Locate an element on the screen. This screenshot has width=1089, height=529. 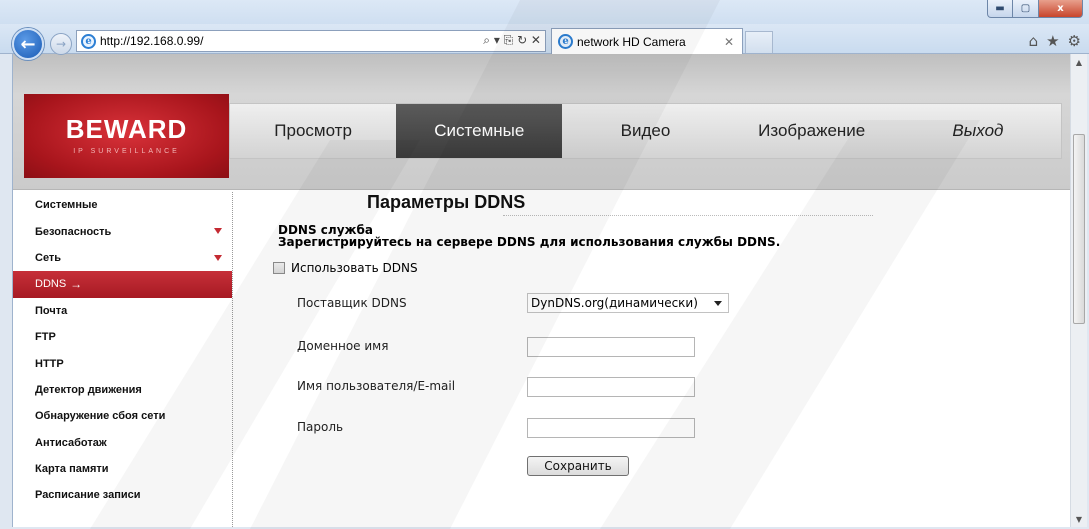
page-scrollbar: ▲ ▼ is located at coordinates (1078, 290).